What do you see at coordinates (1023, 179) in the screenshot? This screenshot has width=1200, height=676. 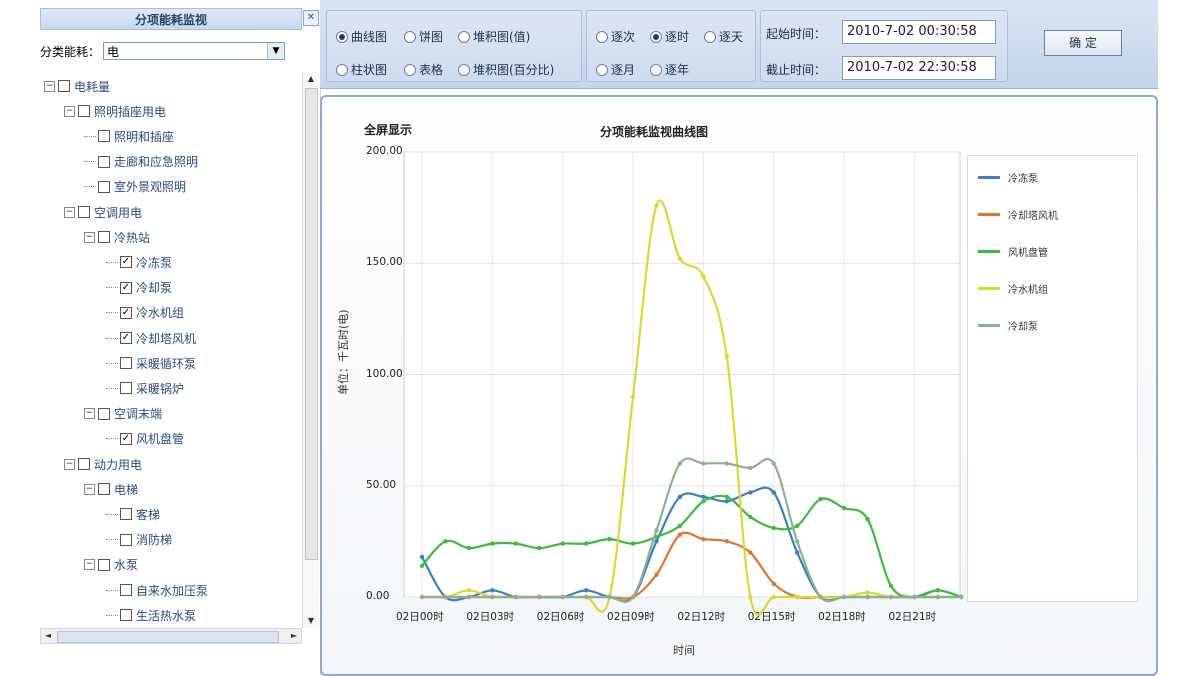 I see `legend-label: 冷冻泵` at bounding box center [1023, 179].